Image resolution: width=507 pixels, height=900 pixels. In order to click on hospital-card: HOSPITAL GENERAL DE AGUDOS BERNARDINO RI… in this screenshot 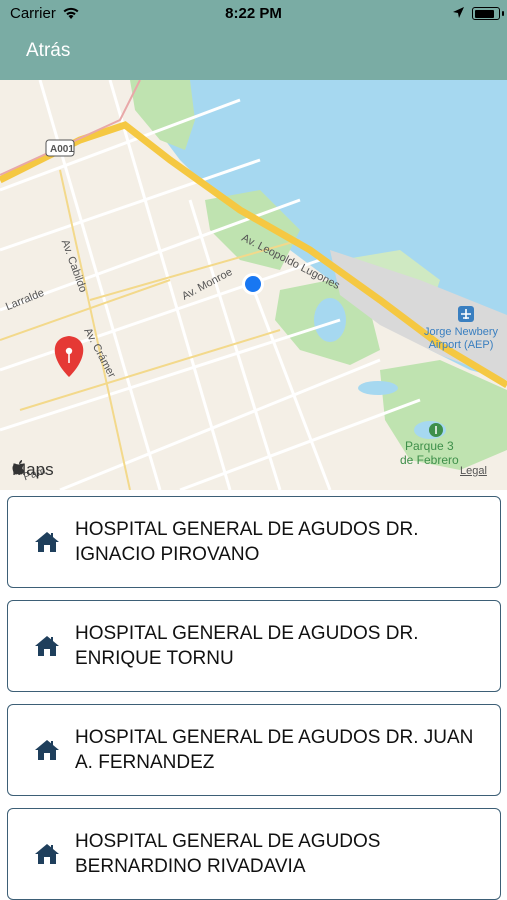, I will do `click(254, 854)`.